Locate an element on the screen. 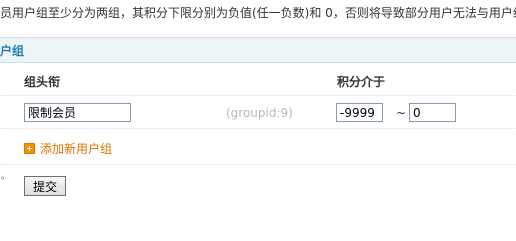 This screenshot has height=241, width=516. section-header-bar: 户组 is located at coordinates (258, 50).